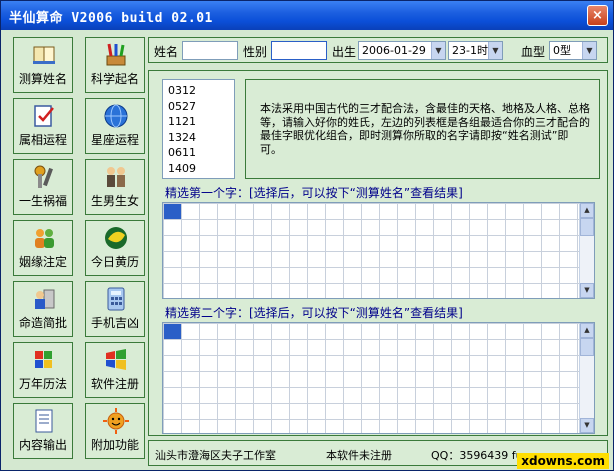 This screenshot has height=471, width=614. What do you see at coordinates (42, 201) in the screenshot?
I see `button-label: 一生祸福` at bounding box center [42, 201].